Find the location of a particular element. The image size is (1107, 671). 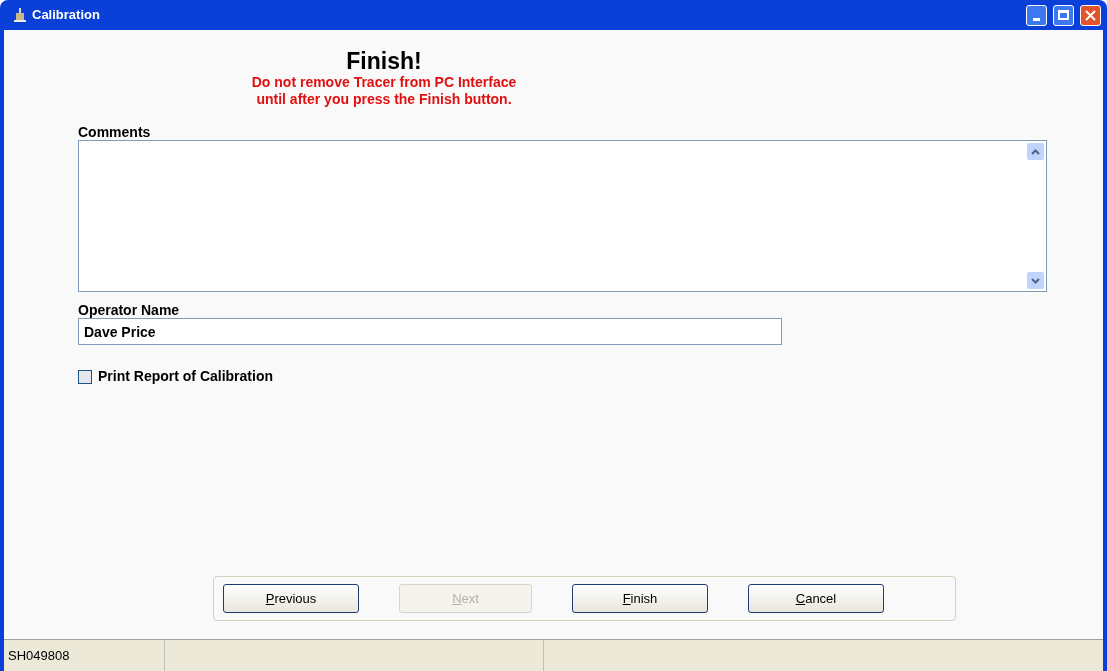

warning-text: until after you press the Finish button. is located at coordinates (384, 99).